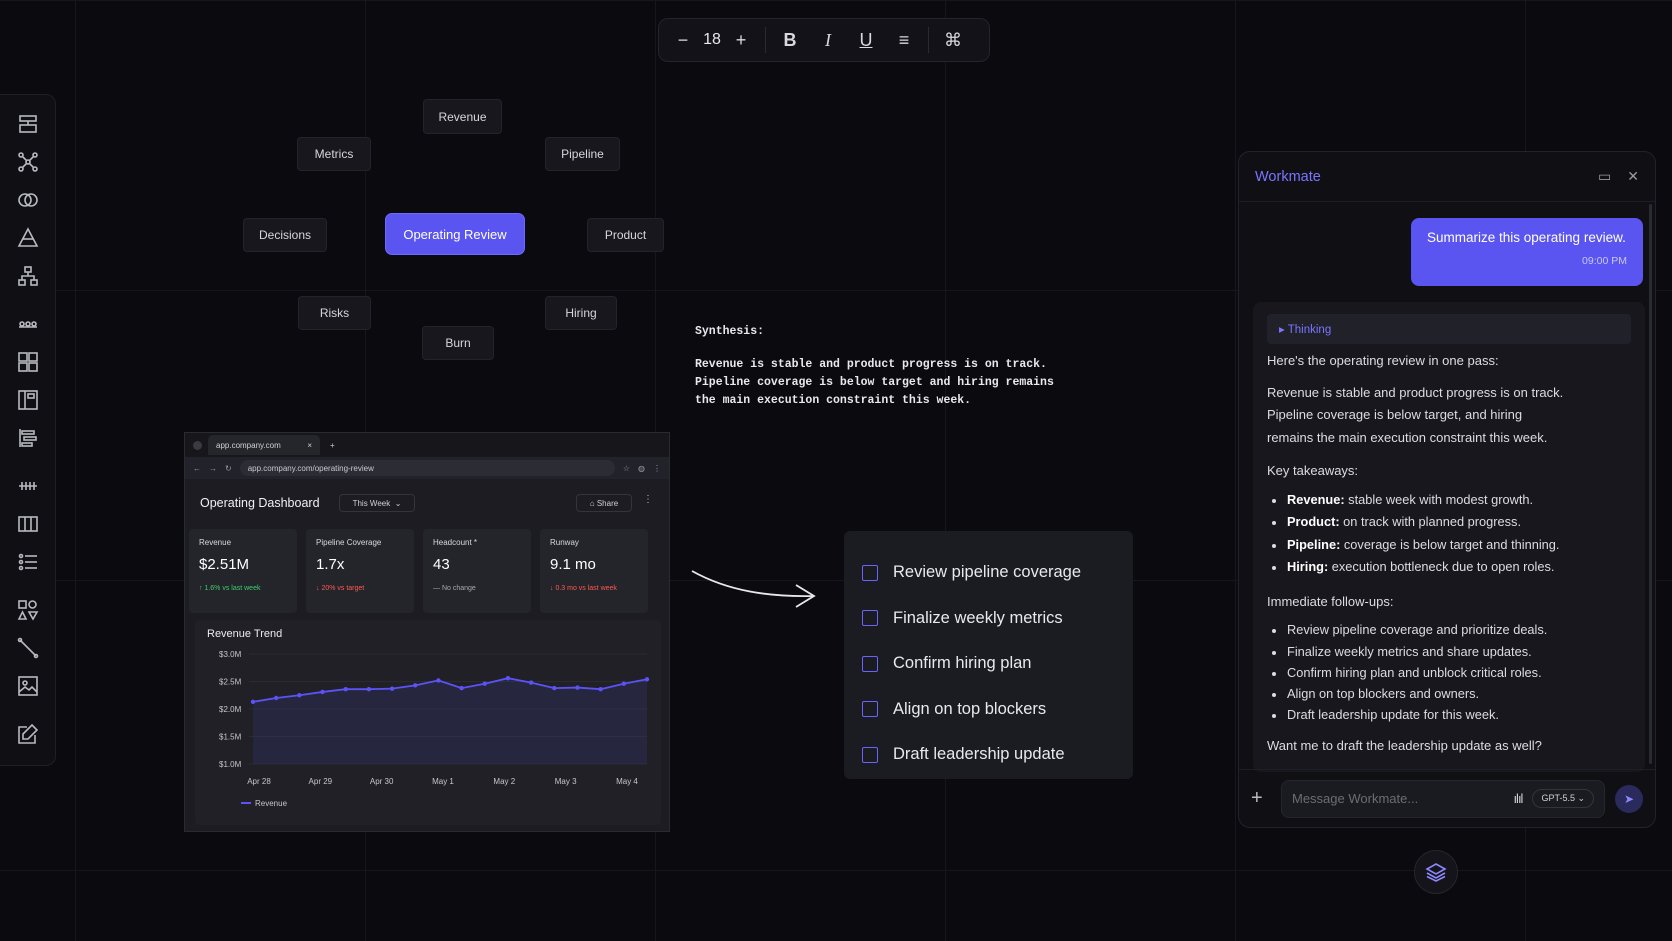 Image resolution: width=1672 pixels, height=941 pixels. What do you see at coordinates (683, 40) in the screenshot?
I see `decrease-font-button: −` at bounding box center [683, 40].